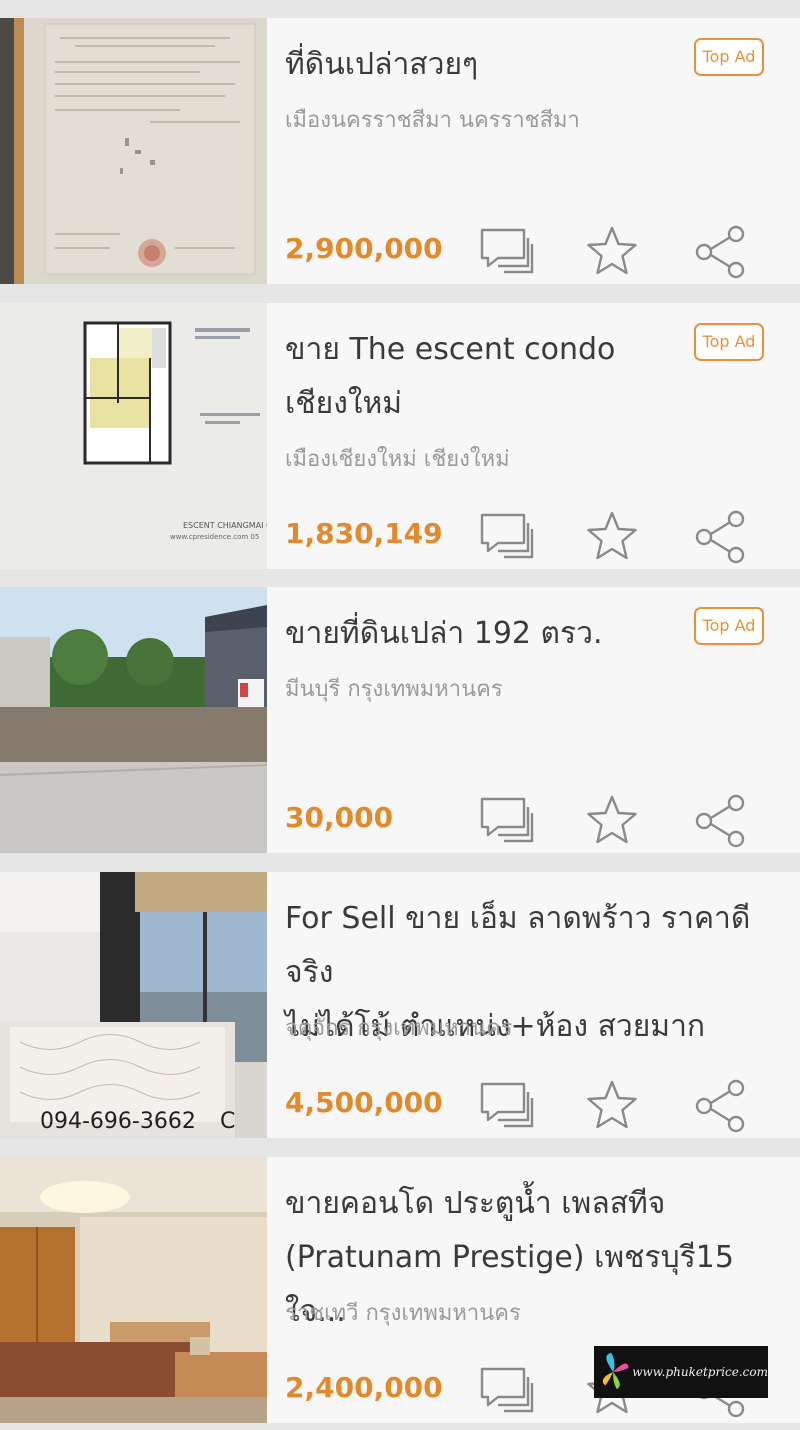 The image size is (800, 1430). I want to click on listing-location: มีนบุรี กรุงเทพมหานคร, so click(394, 689).